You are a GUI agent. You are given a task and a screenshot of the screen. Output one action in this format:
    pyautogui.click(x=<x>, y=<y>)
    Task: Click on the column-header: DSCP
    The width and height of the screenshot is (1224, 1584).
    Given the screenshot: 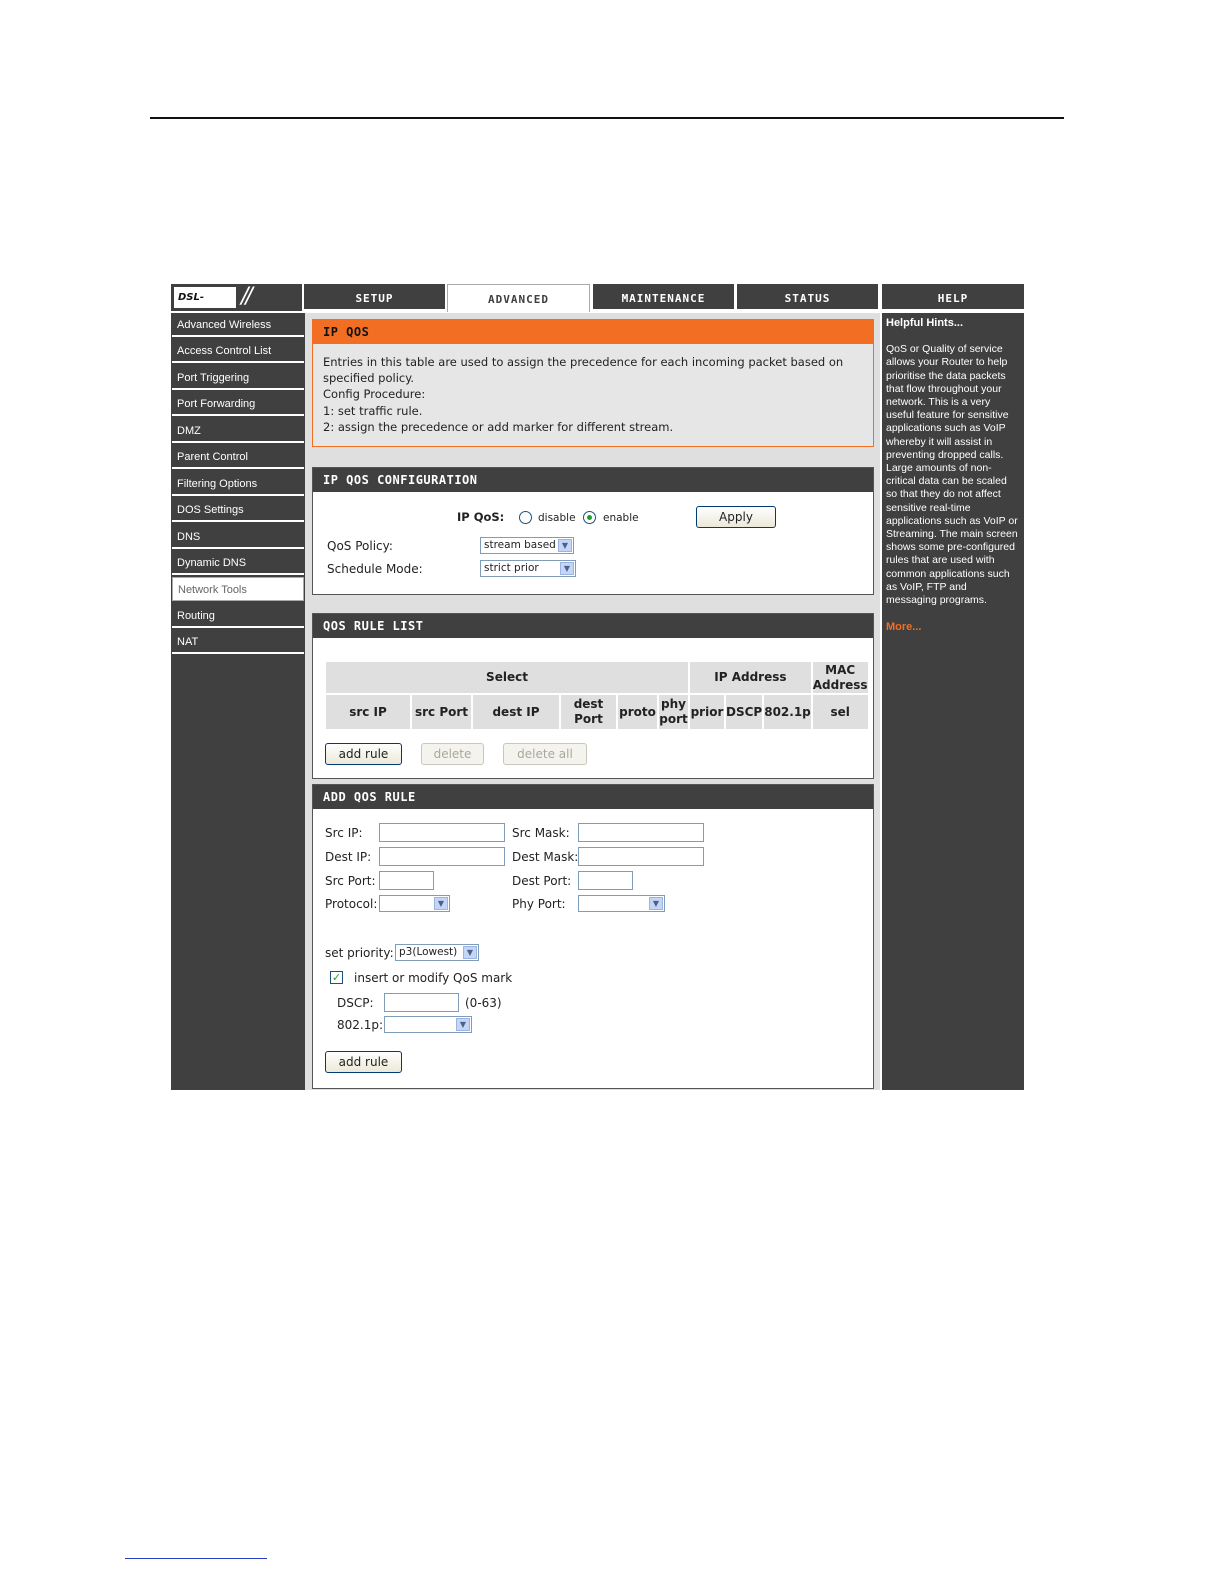 What is the action you would take?
    pyautogui.click(x=744, y=712)
    